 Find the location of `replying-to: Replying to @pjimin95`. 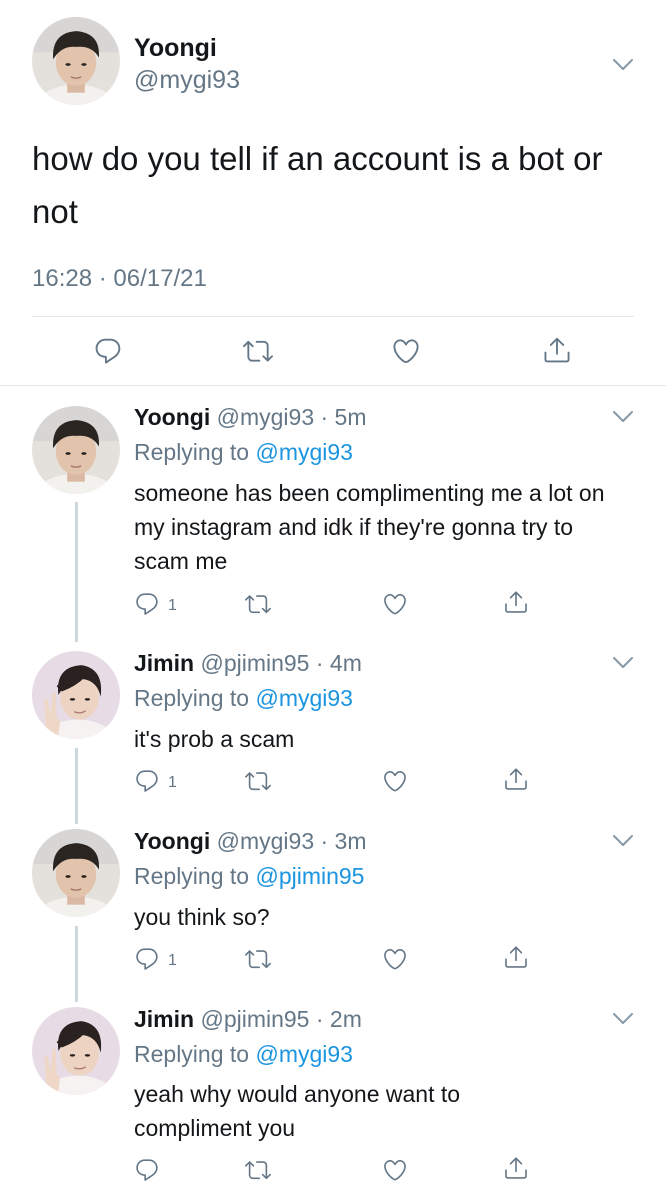

replying-to: Replying to @pjimin95 is located at coordinates (249, 876).